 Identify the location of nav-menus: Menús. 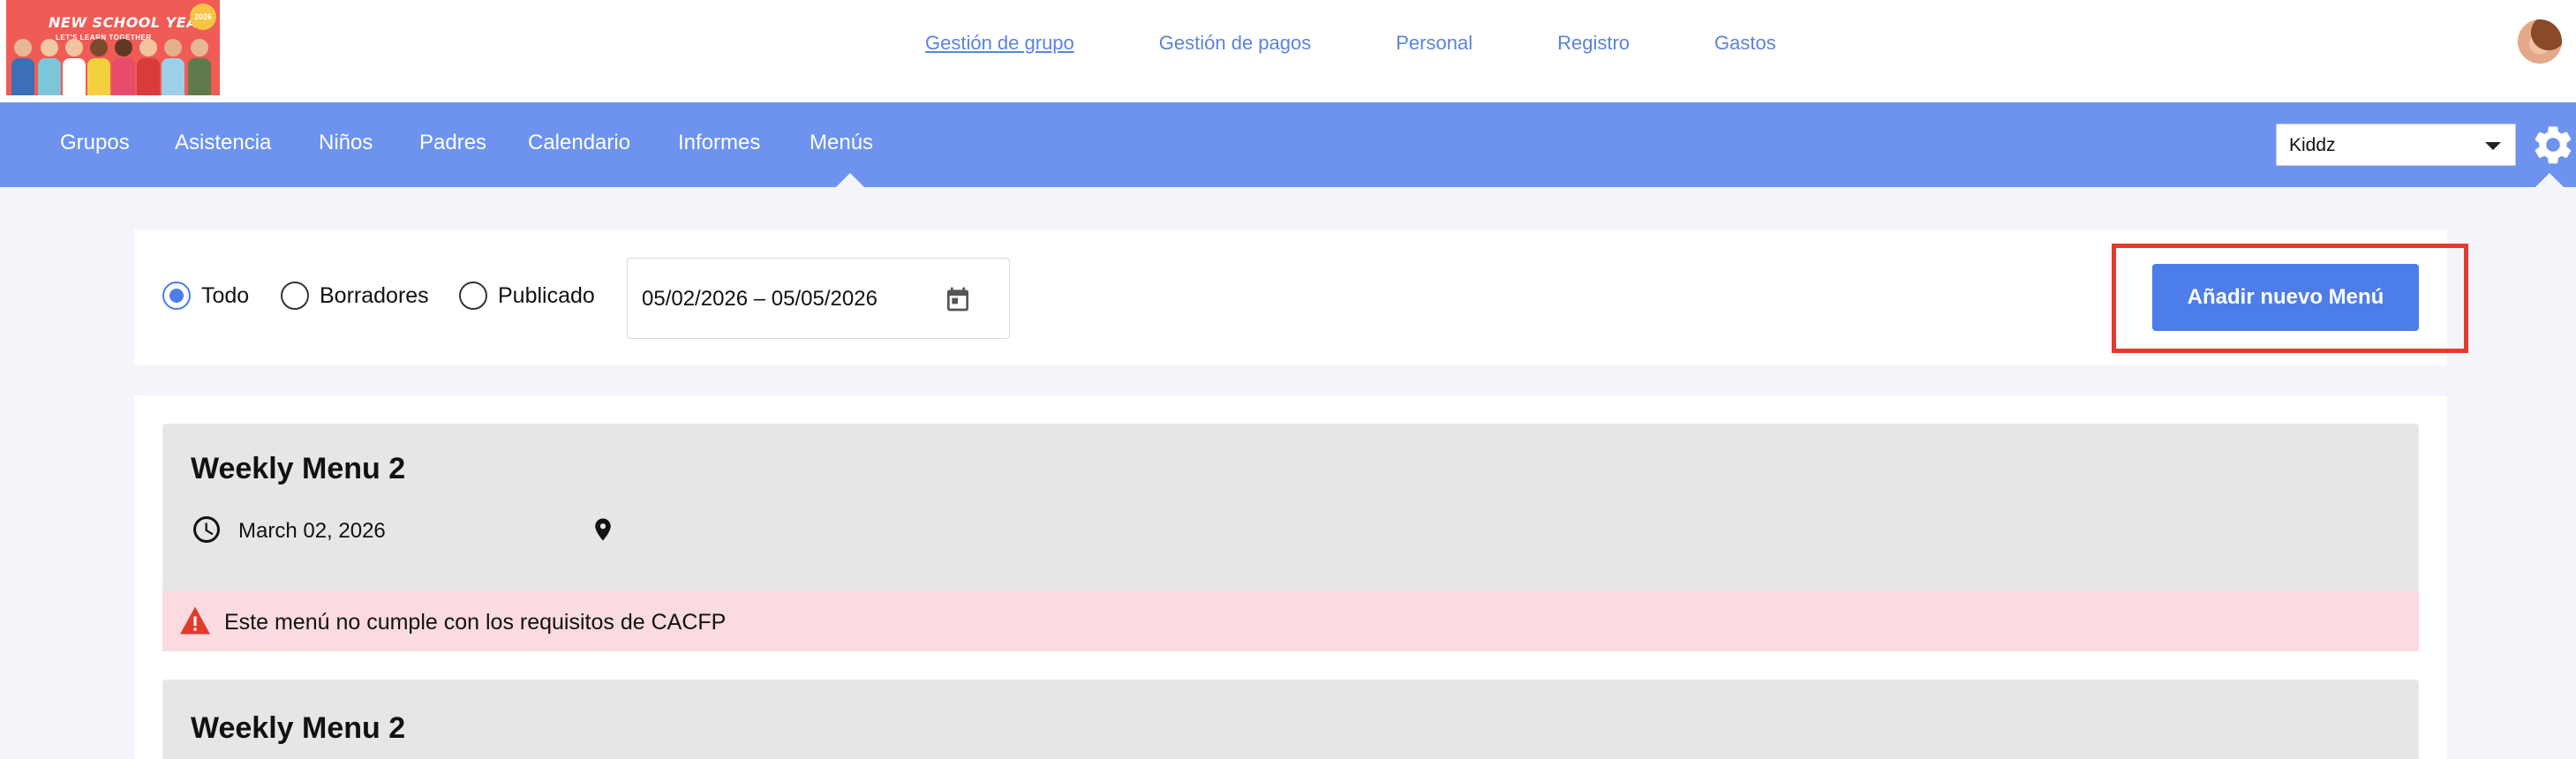
(842, 143).